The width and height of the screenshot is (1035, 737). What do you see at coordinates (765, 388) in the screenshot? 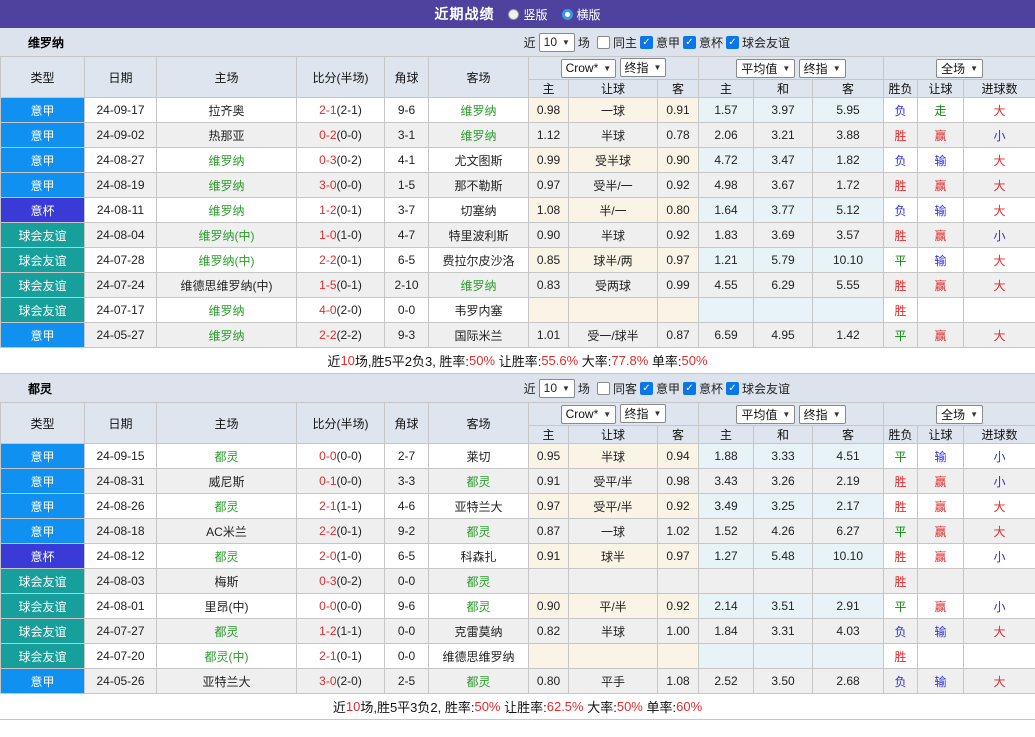
I see `league-label: 球会友谊` at bounding box center [765, 388].